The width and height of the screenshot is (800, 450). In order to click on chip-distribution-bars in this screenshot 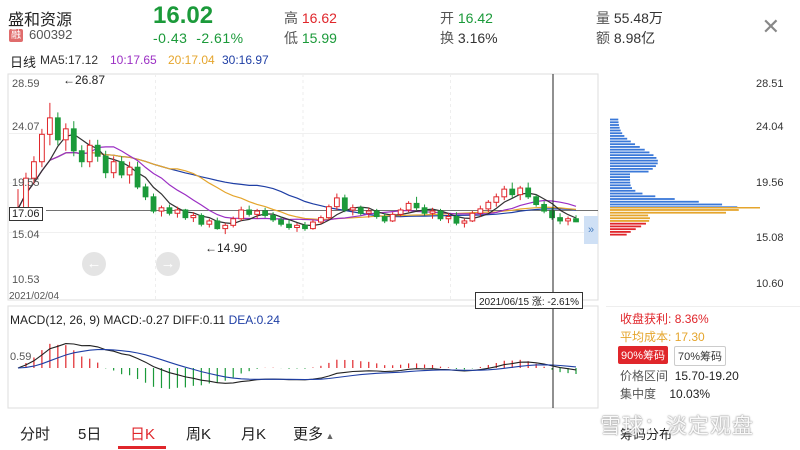, I will do `click(685, 177)`.